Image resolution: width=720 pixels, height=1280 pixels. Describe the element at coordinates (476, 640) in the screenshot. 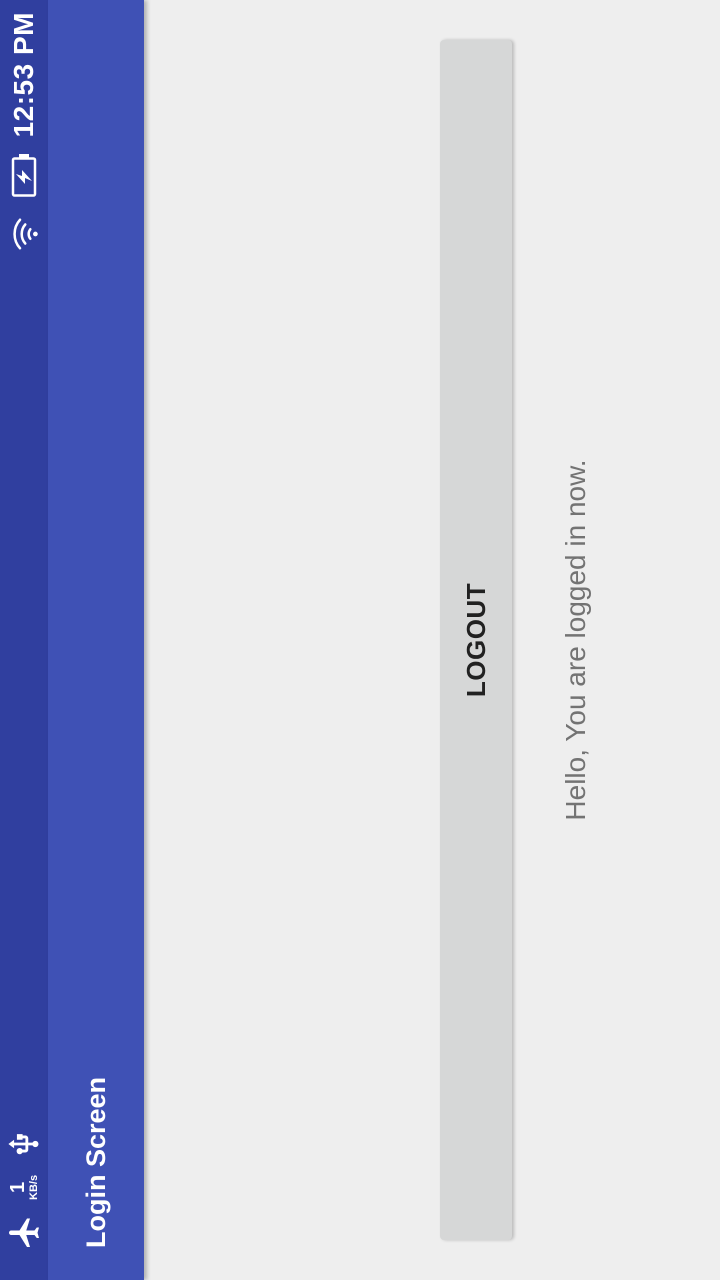

I see `logout-button: LOGOUT` at that location.